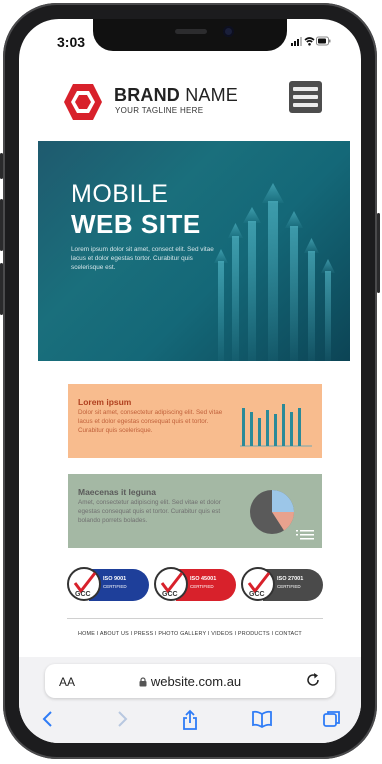  I want to click on power-button, so click(378, 253).